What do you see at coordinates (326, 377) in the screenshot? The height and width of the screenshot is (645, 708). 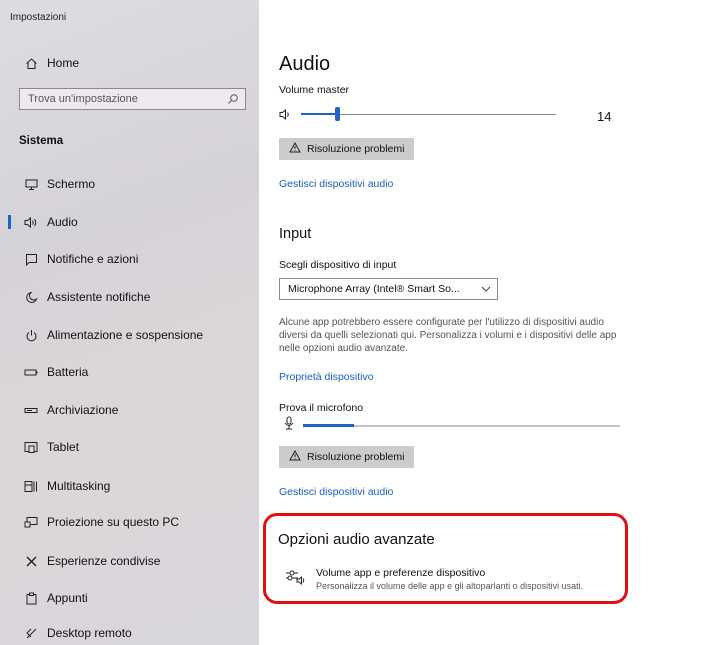 I see `device-properties-link: Proprietà dispositivo` at bounding box center [326, 377].